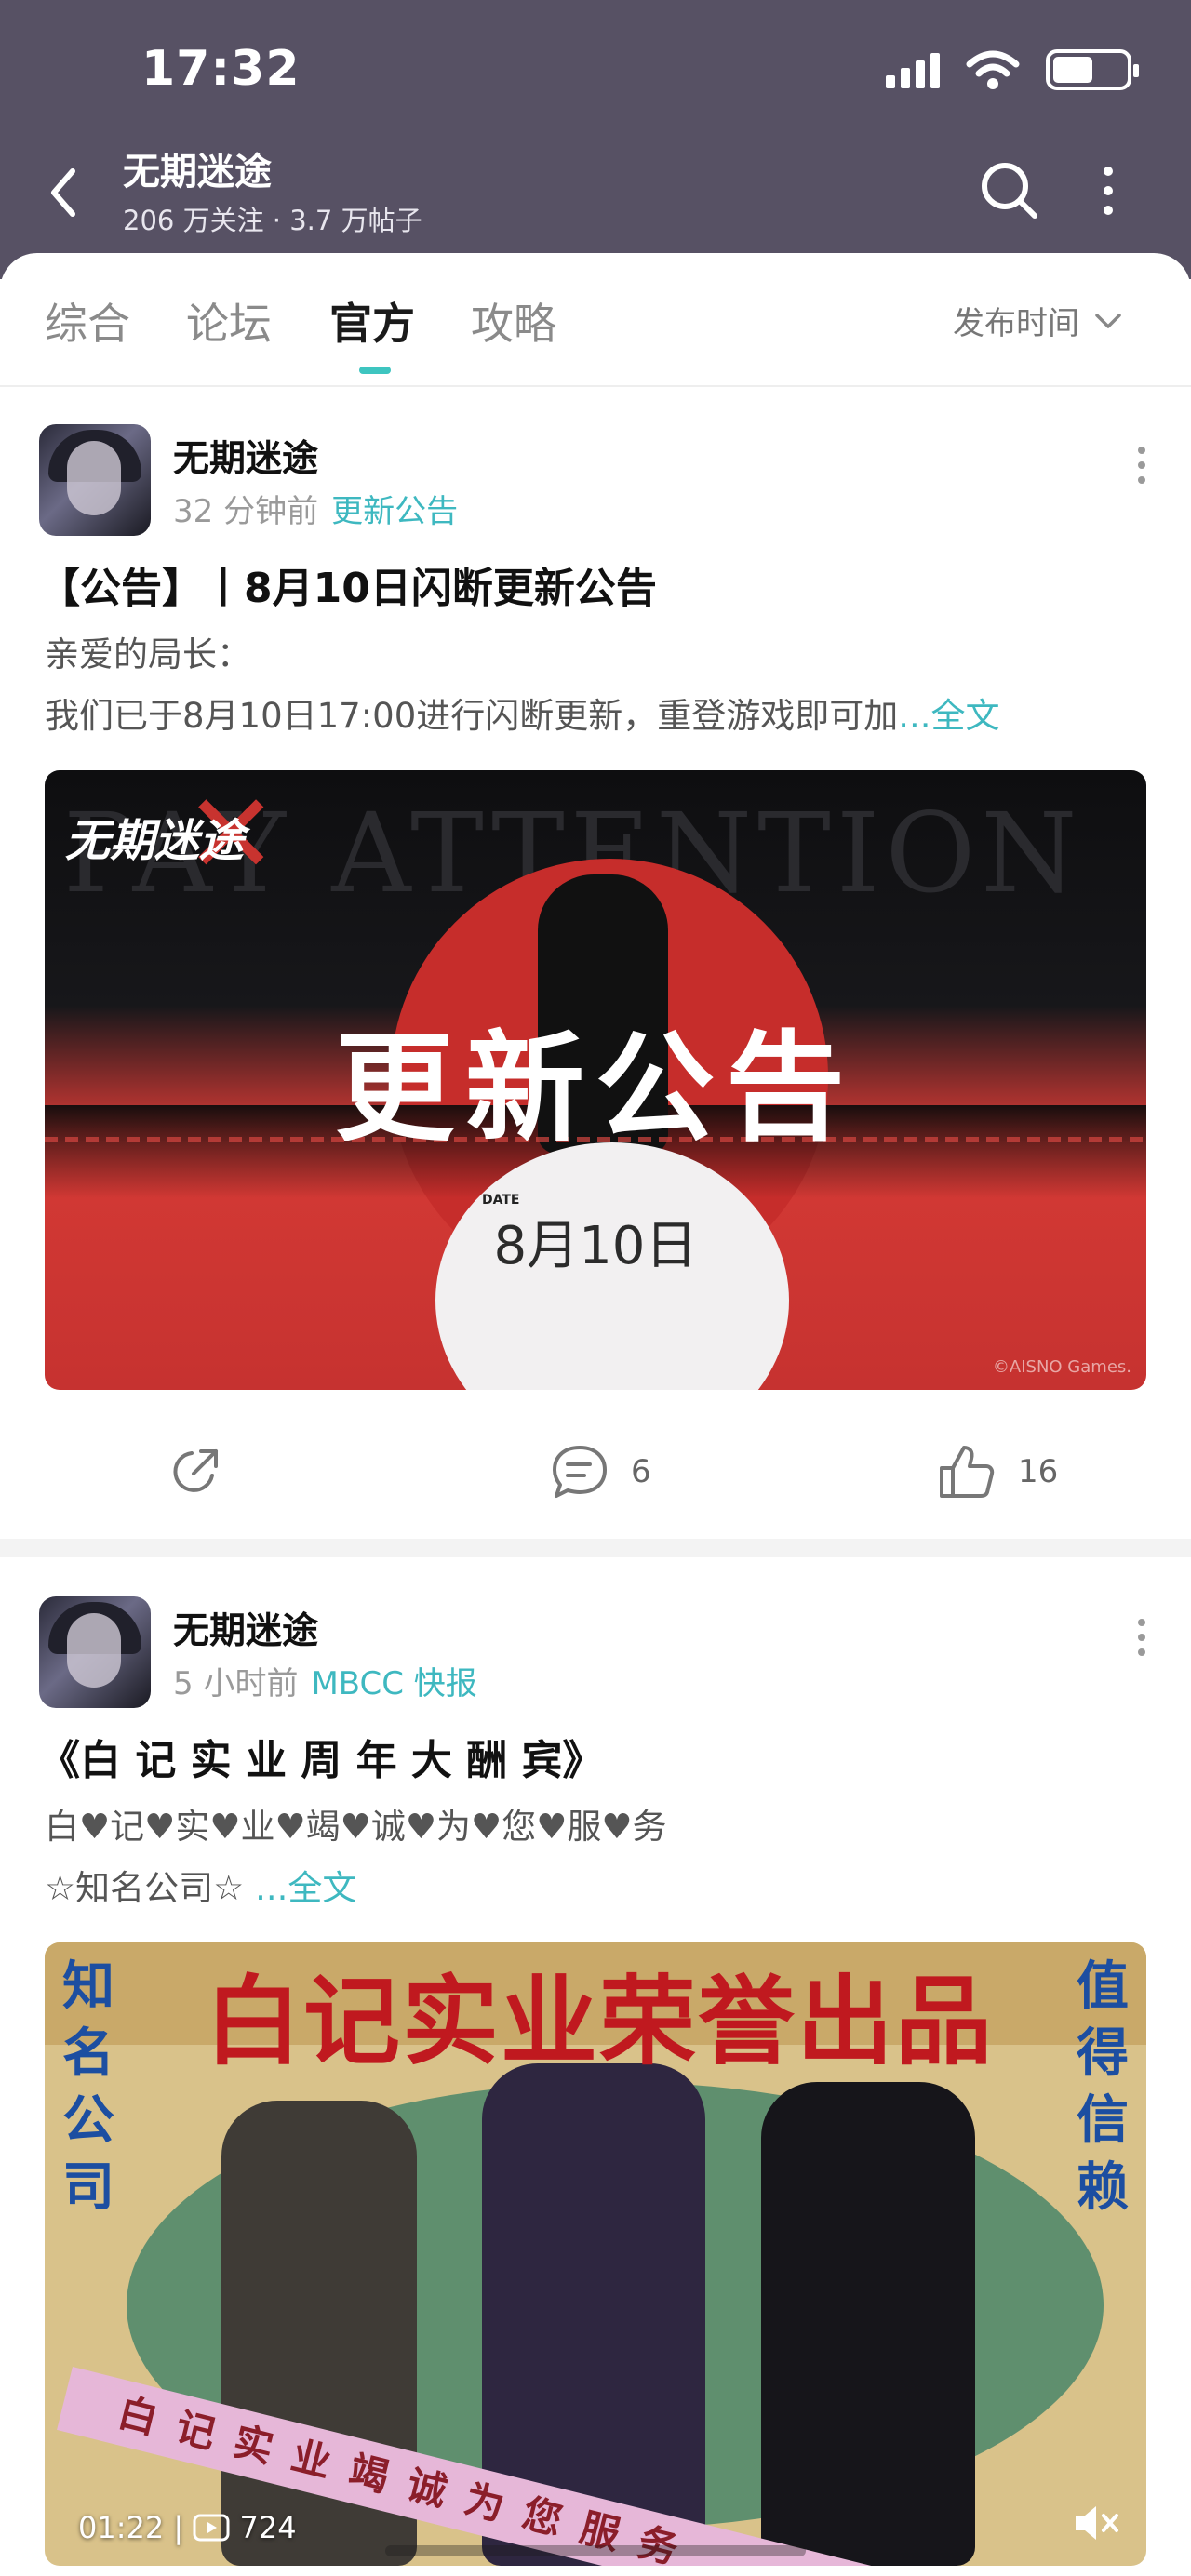  Describe the element at coordinates (187, 2527) in the screenshot. I see `video-meta: 01:22 | 724` at that location.